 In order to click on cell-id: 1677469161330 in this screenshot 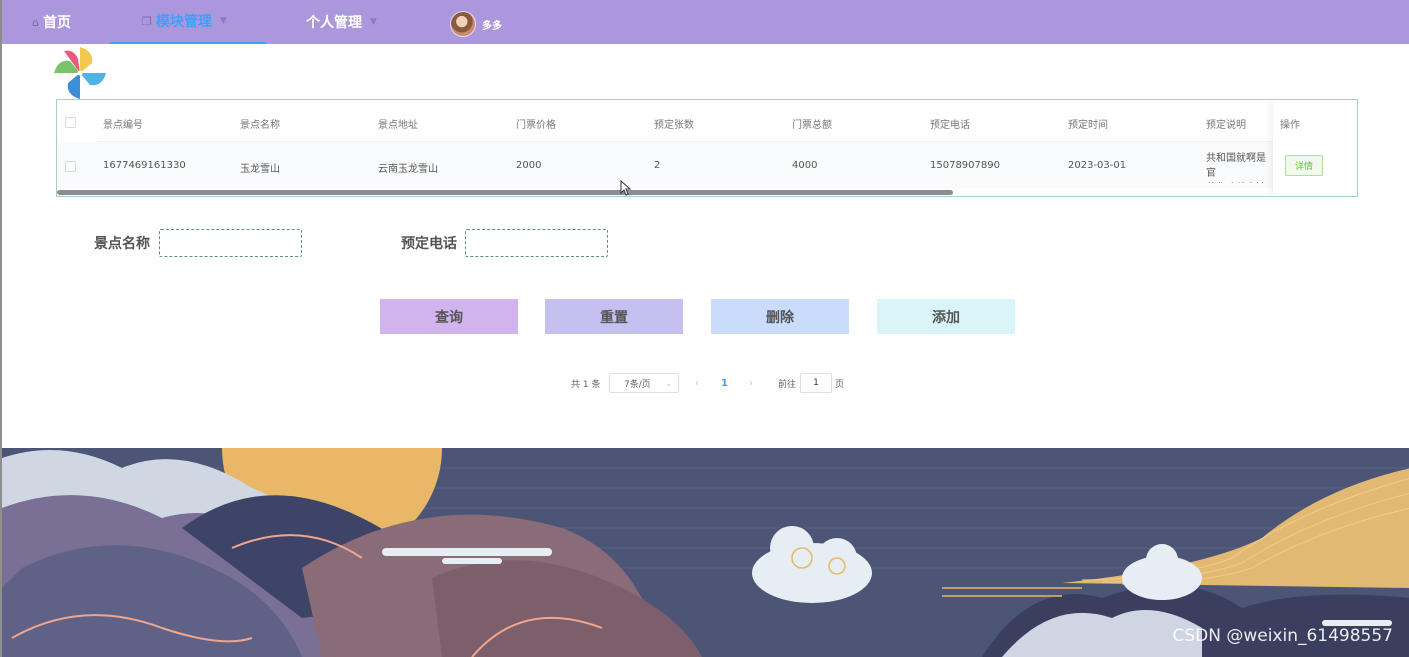, I will do `click(144, 165)`.